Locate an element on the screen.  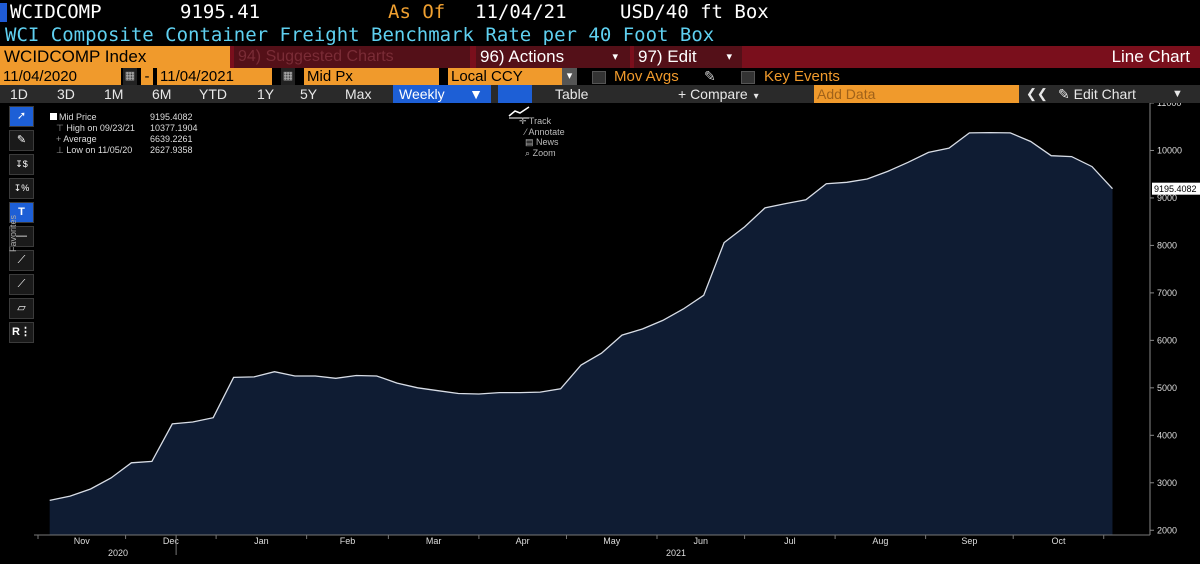
legend-marker: + is located at coordinates (59, 139).